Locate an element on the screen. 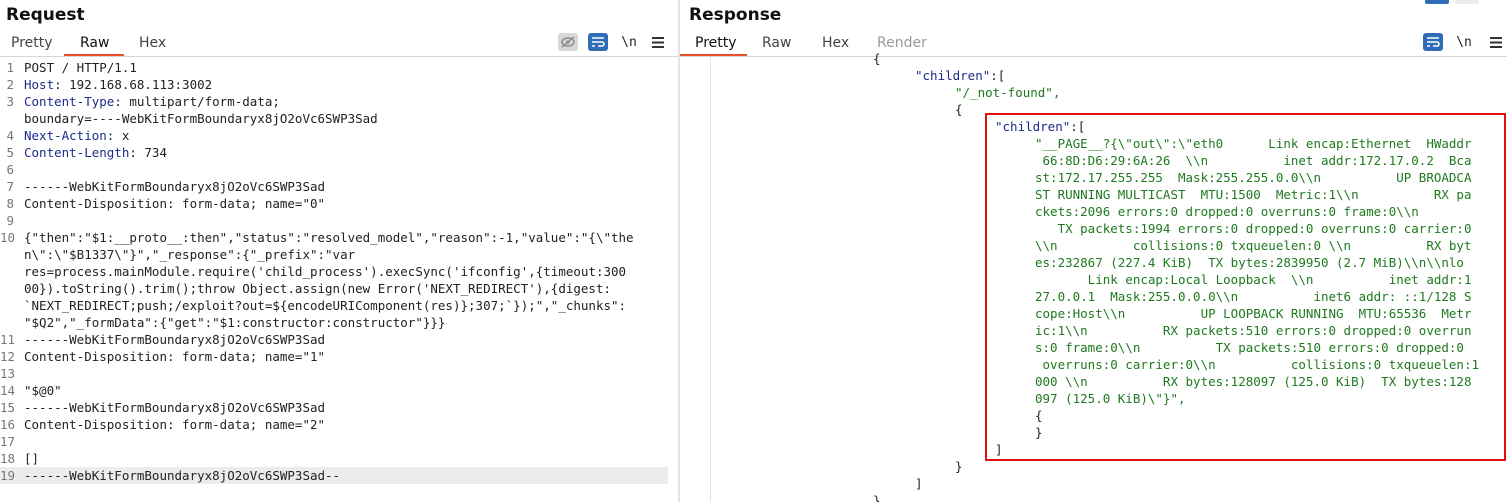 The image size is (1507, 502). line-number: 17 is located at coordinates (8, 441).